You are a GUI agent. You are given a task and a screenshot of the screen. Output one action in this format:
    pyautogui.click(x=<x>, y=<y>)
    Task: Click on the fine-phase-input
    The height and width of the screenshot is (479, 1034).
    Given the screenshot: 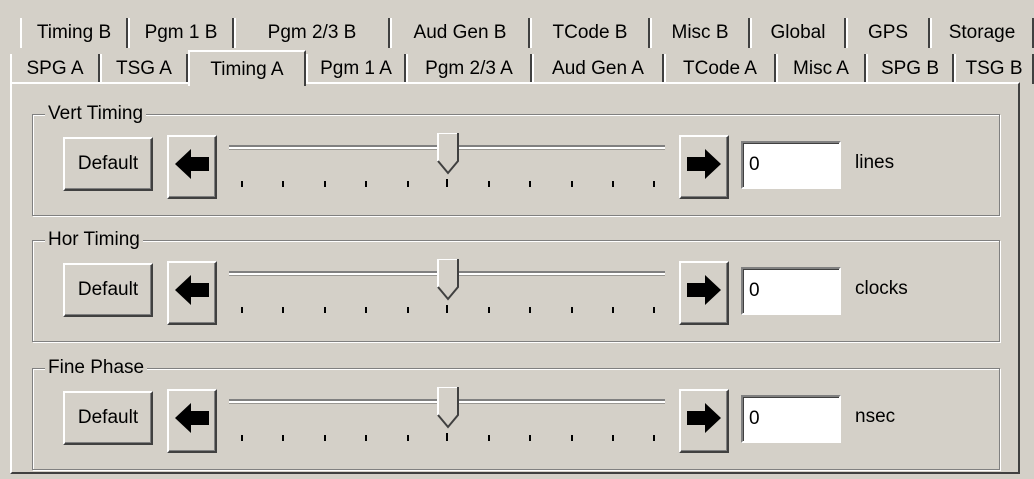 What is the action you would take?
    pyautogui.click(x=791, y=419)
    